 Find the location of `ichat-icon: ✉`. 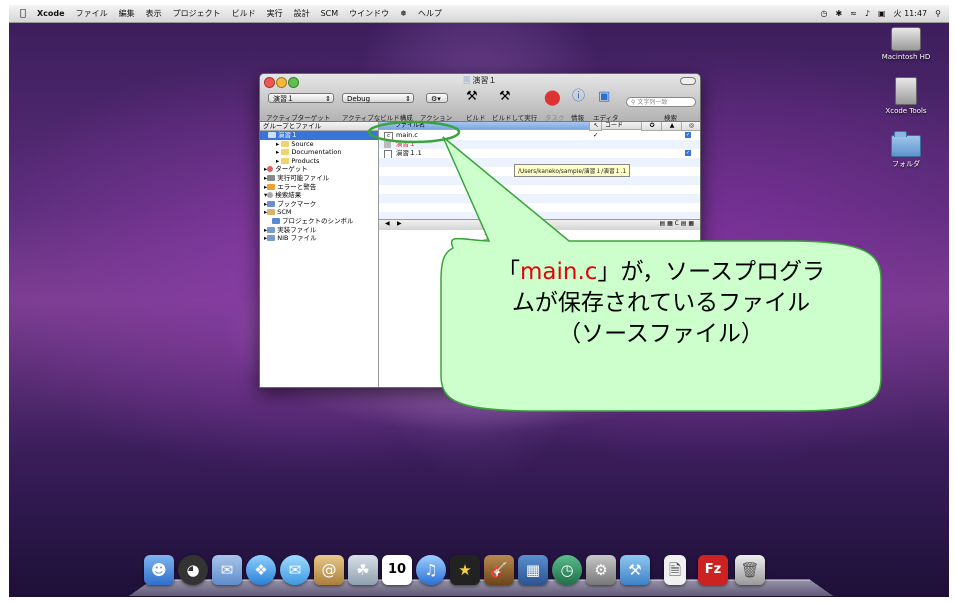

ichat-icon: ✉ is located at coordinates (295, 570).